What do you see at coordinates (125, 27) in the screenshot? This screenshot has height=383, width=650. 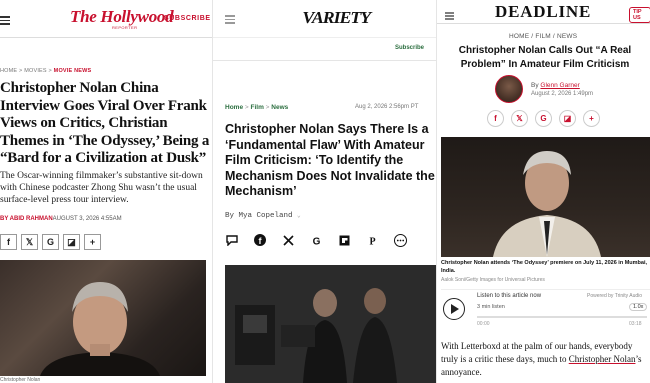 I see `site-logo-sub: REPORTER` at bounding box center [125, 27].